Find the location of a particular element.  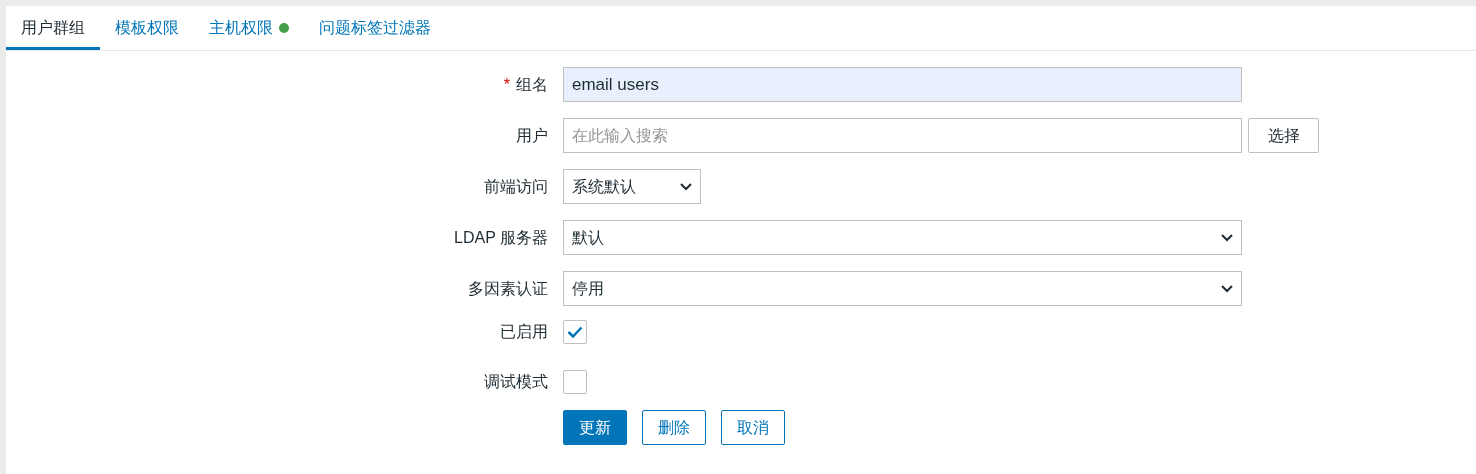

dropdown: 默认 is located at coordinates (902, 237).